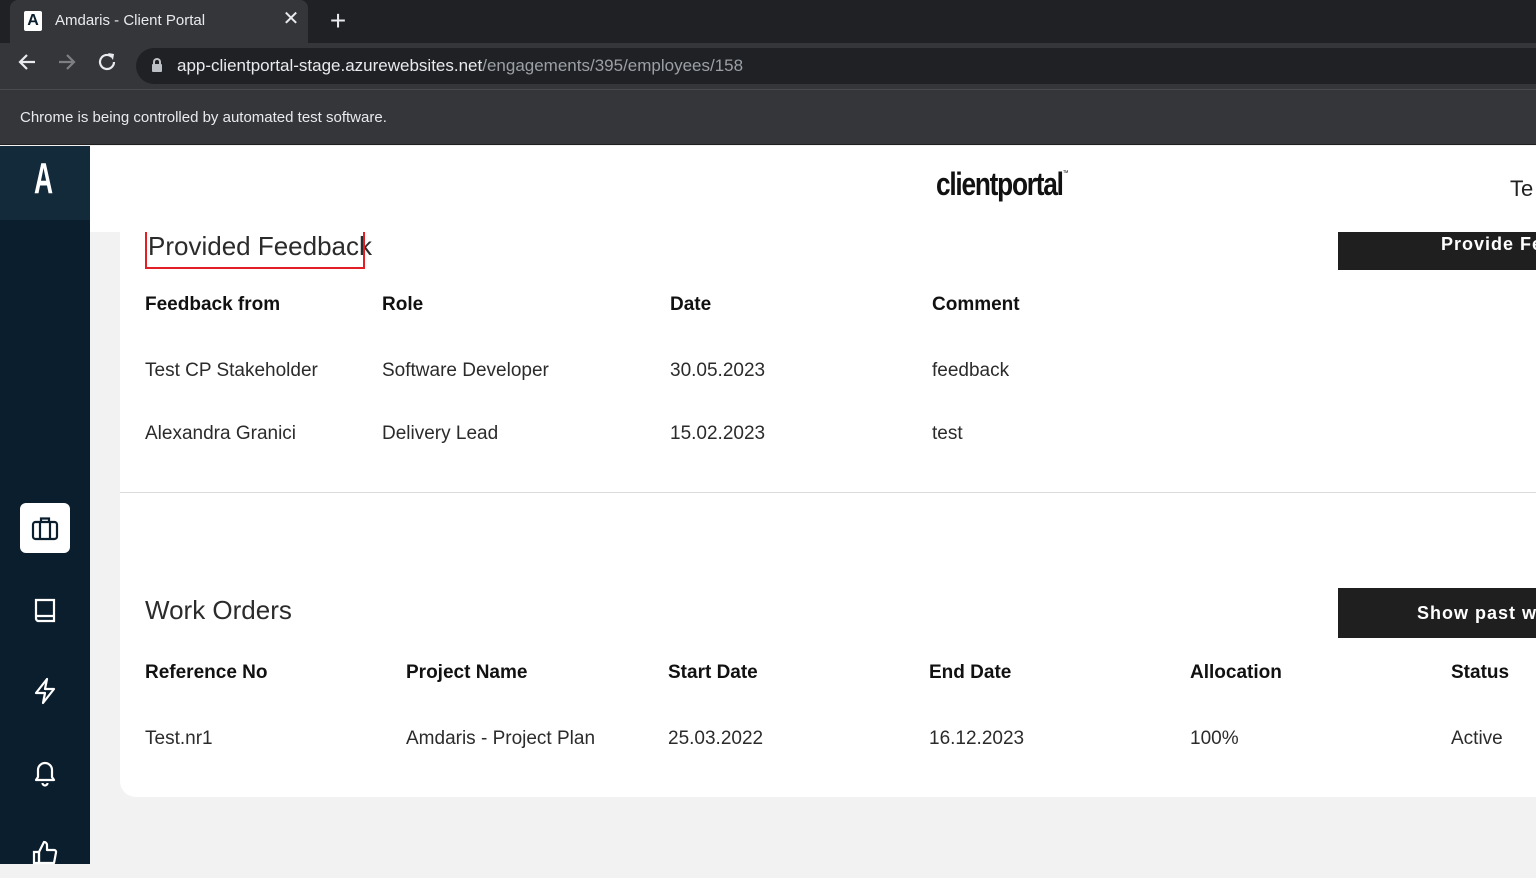 The height and width of the screenshot is (878, 1536). What do you see at coordinates (828, 492) in the screenshot?
I see `section-divider` at bounding box center [828, 492].